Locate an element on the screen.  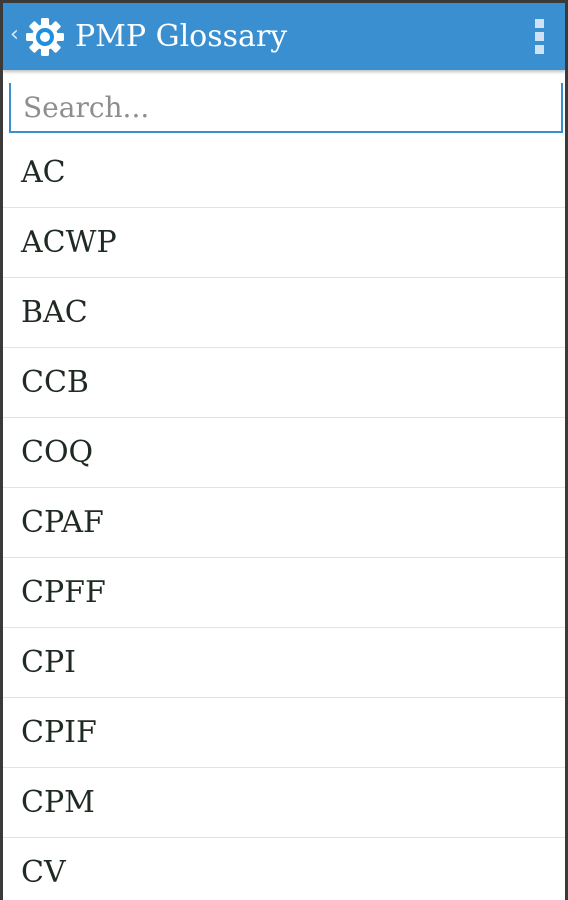
back-caret-icon: ‹ is located at coordinates (14, 35).